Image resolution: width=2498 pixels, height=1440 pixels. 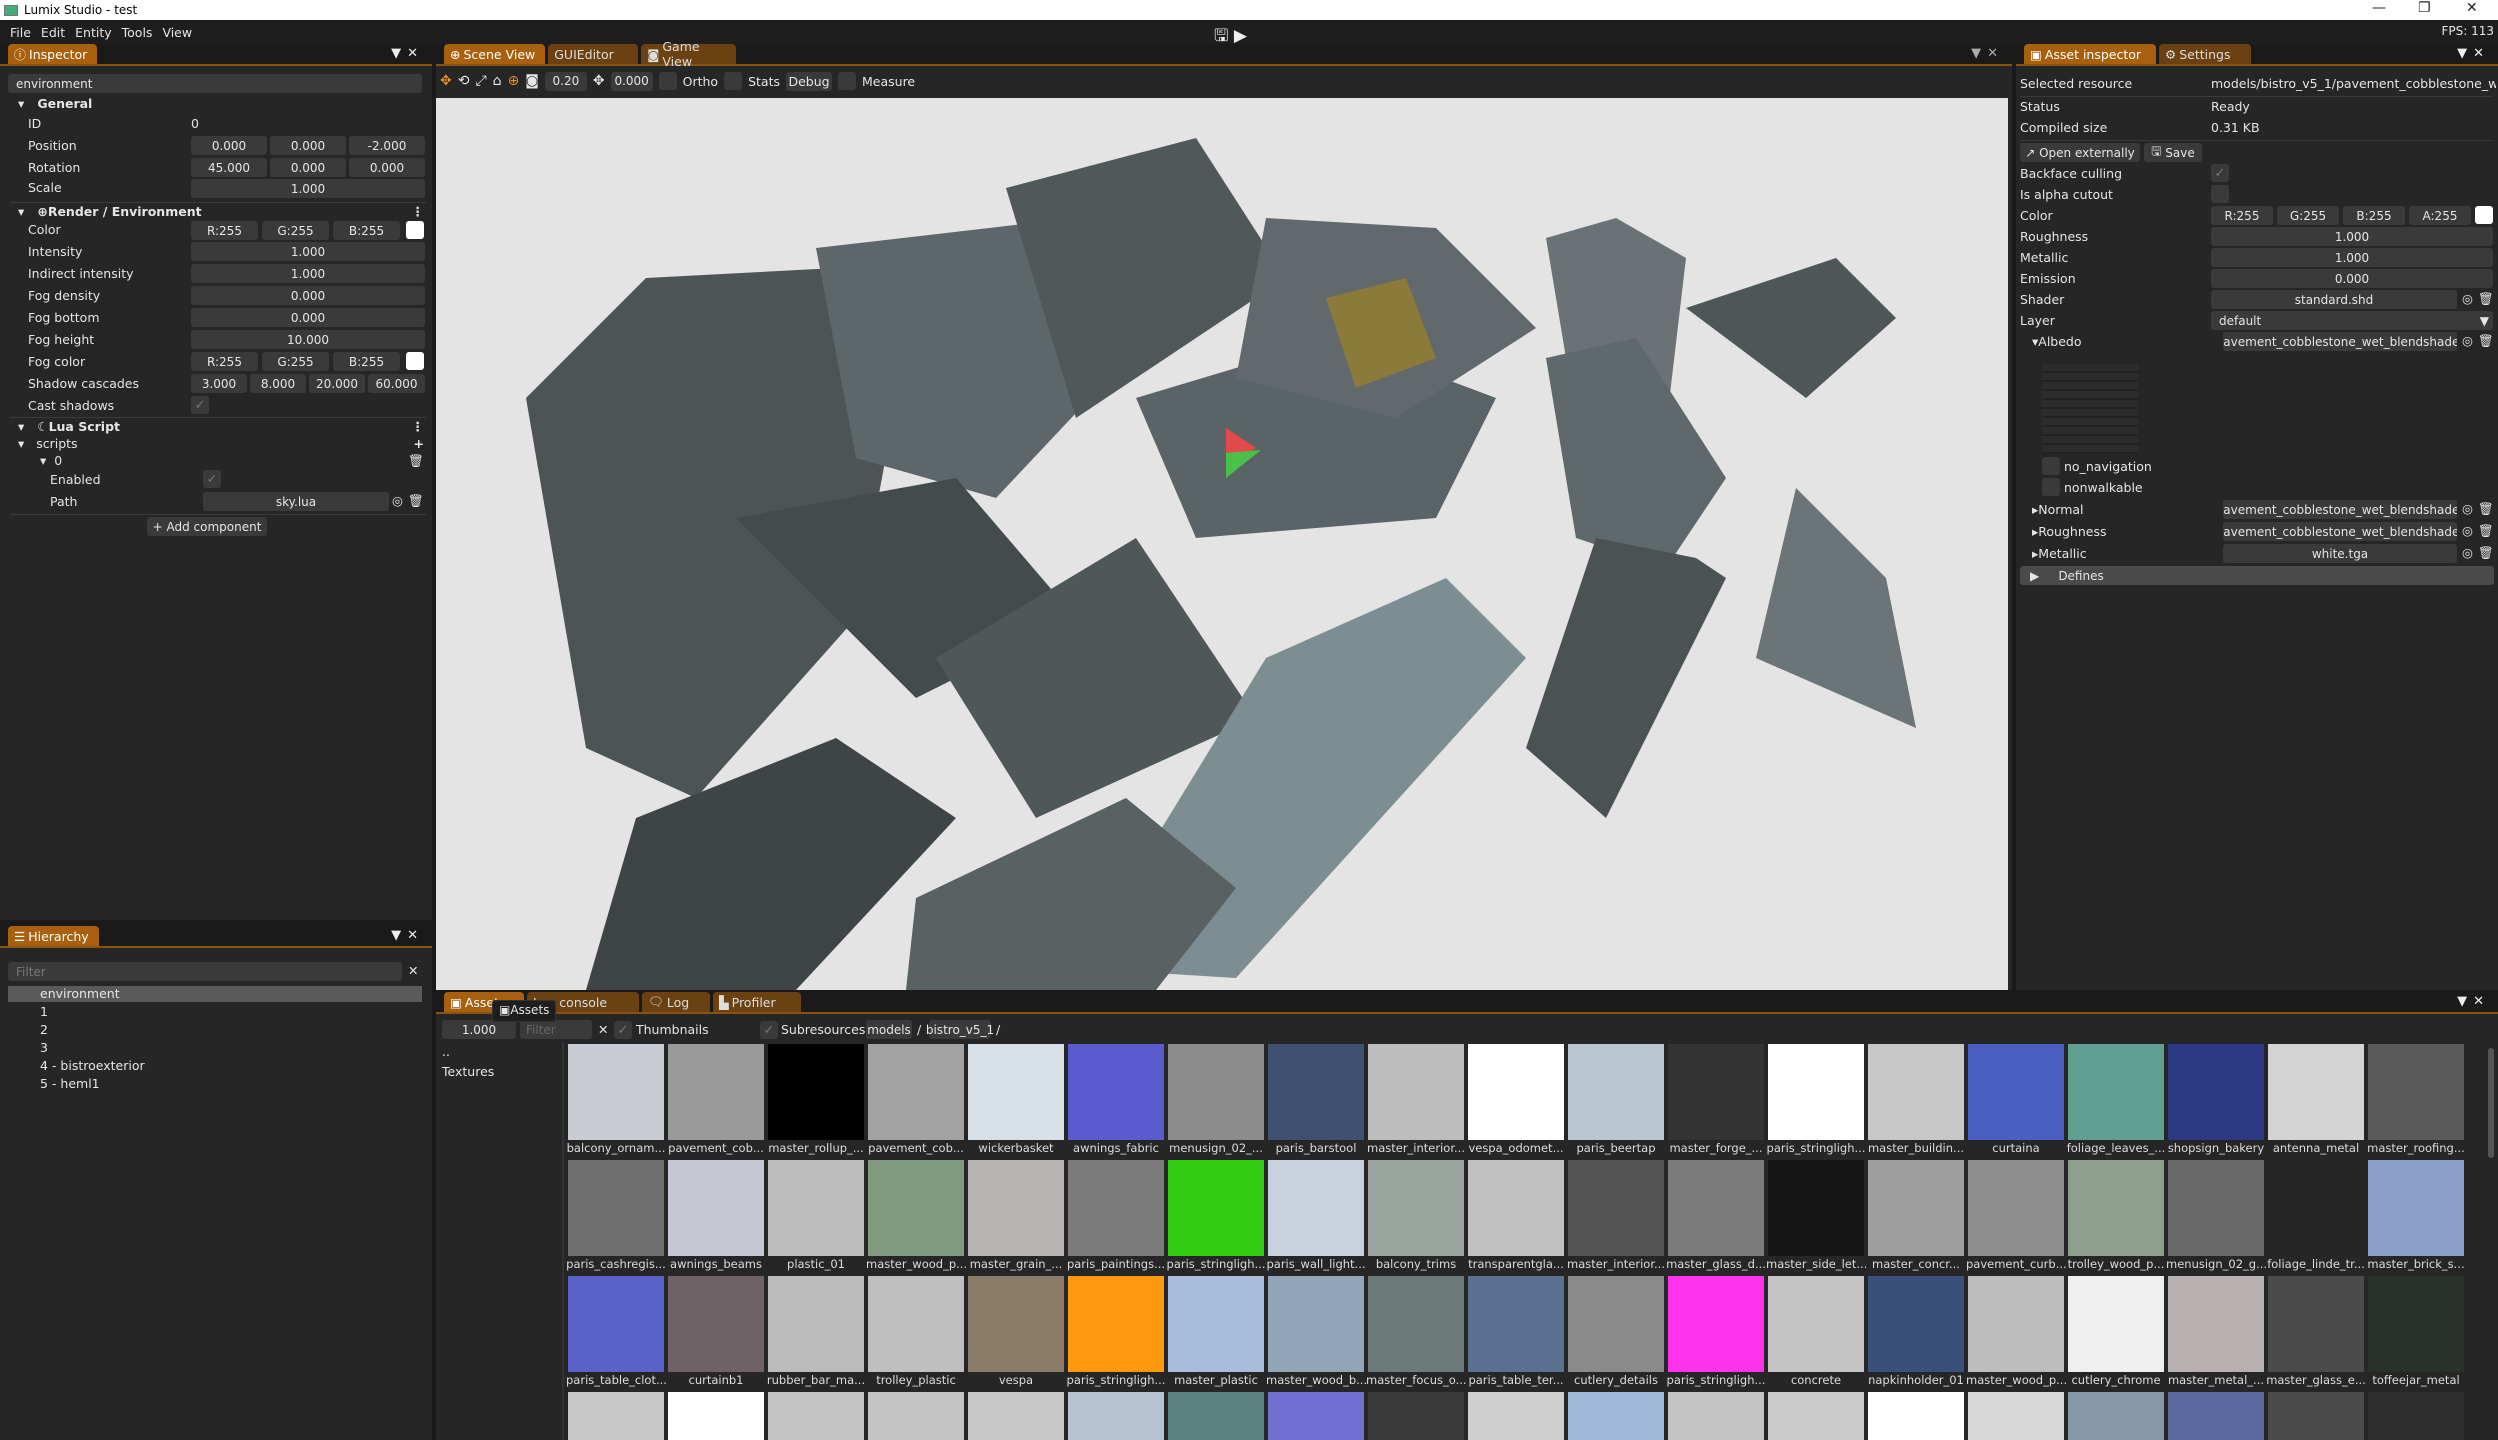 I want to click on asset-label: curtainb1, so click(x=716, y=1380).